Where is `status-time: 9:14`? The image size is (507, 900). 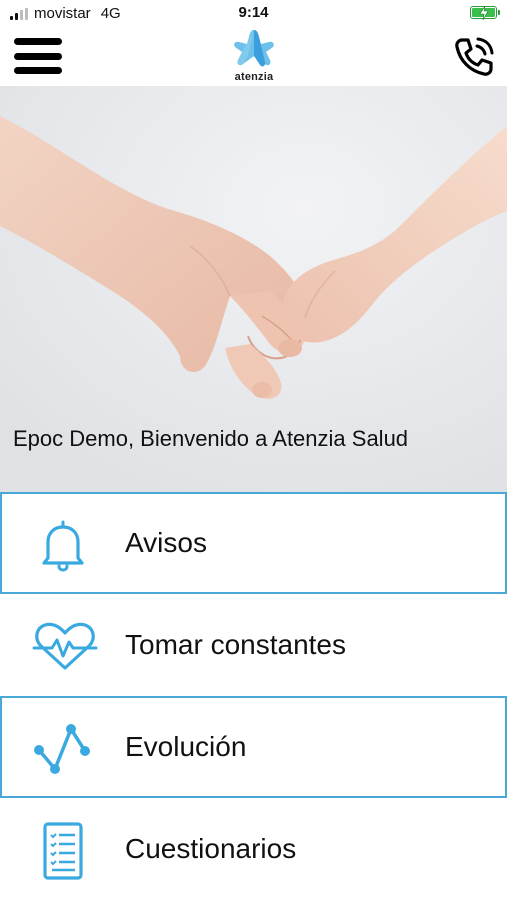
status-time: 9:14 is located at coordinates (253, 12).